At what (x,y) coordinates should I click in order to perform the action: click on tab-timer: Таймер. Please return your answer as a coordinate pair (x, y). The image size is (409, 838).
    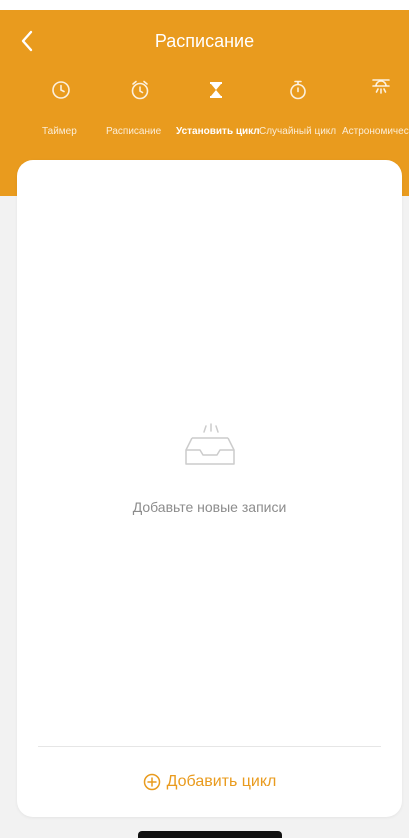
    Looking at the image, I should click on (65, 109).